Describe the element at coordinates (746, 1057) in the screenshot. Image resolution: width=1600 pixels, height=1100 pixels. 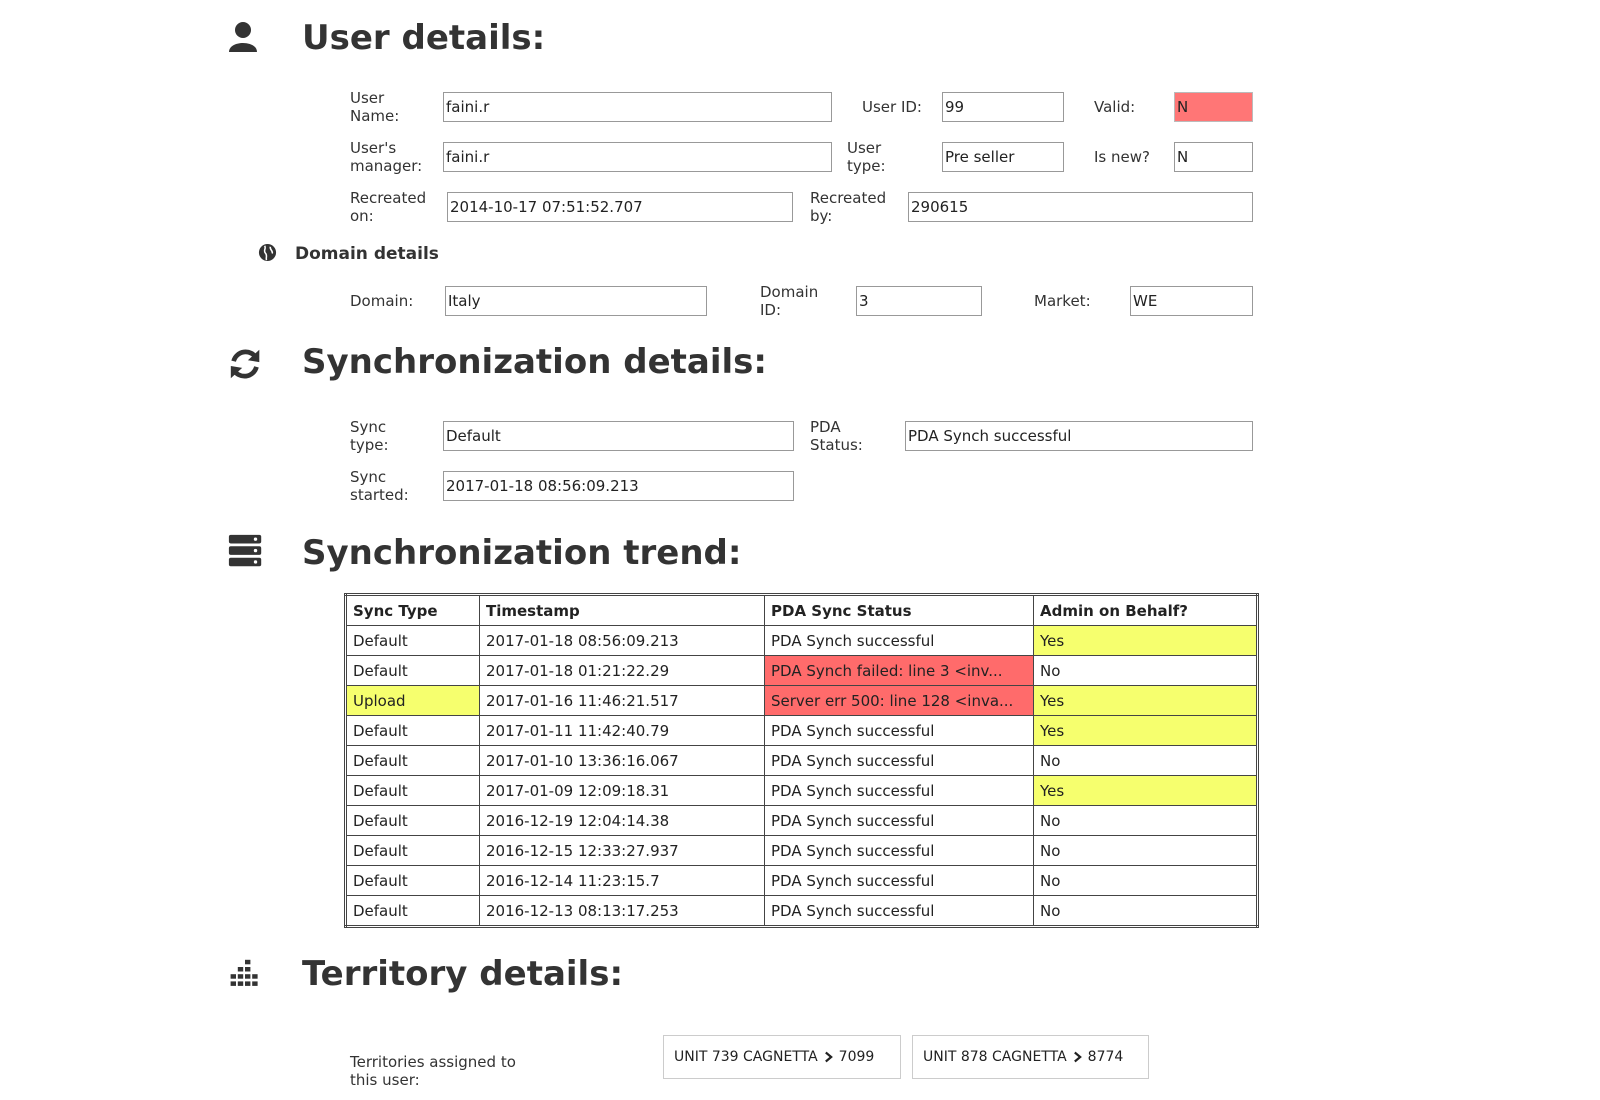
I see `territory-unit-label: UNIT 739 CAGNETTA` at that location.